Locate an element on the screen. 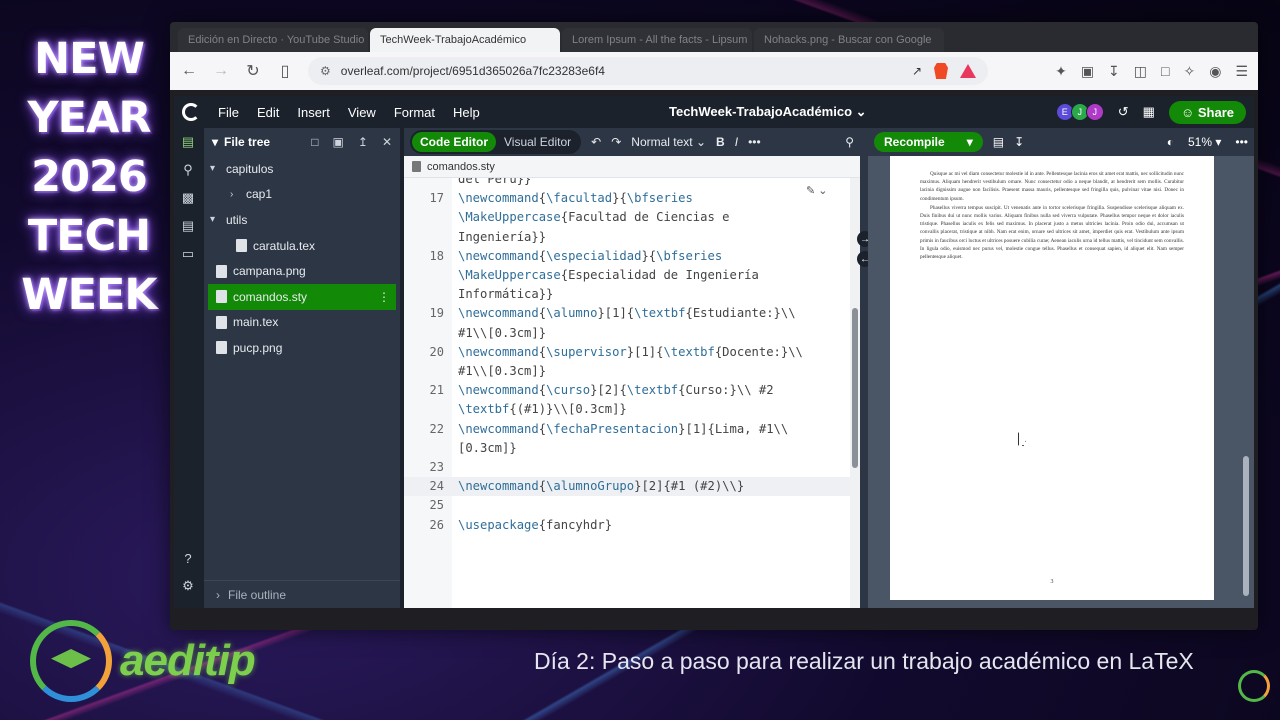 The width and height of the screenshot is (1280, 720). code-line: 17 \newcommand{\facultad}{\bfseries is located at coordinates (627, 198).